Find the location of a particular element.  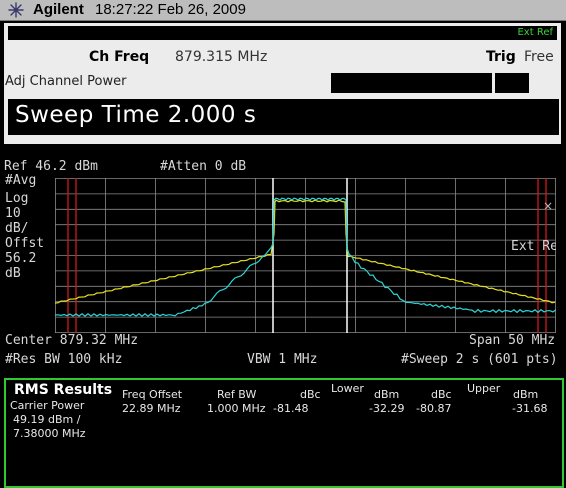

offset-label: Offst is located at coordinates (25, 243).